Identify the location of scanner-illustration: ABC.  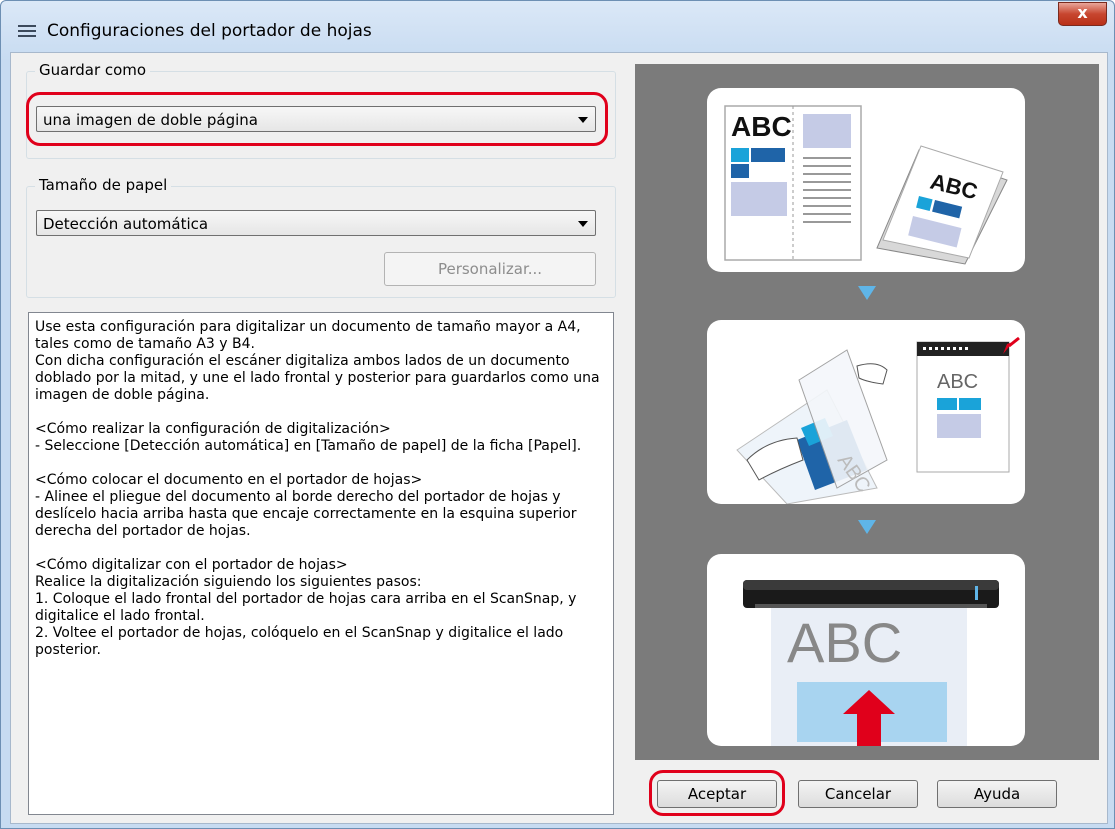
(871, 663).